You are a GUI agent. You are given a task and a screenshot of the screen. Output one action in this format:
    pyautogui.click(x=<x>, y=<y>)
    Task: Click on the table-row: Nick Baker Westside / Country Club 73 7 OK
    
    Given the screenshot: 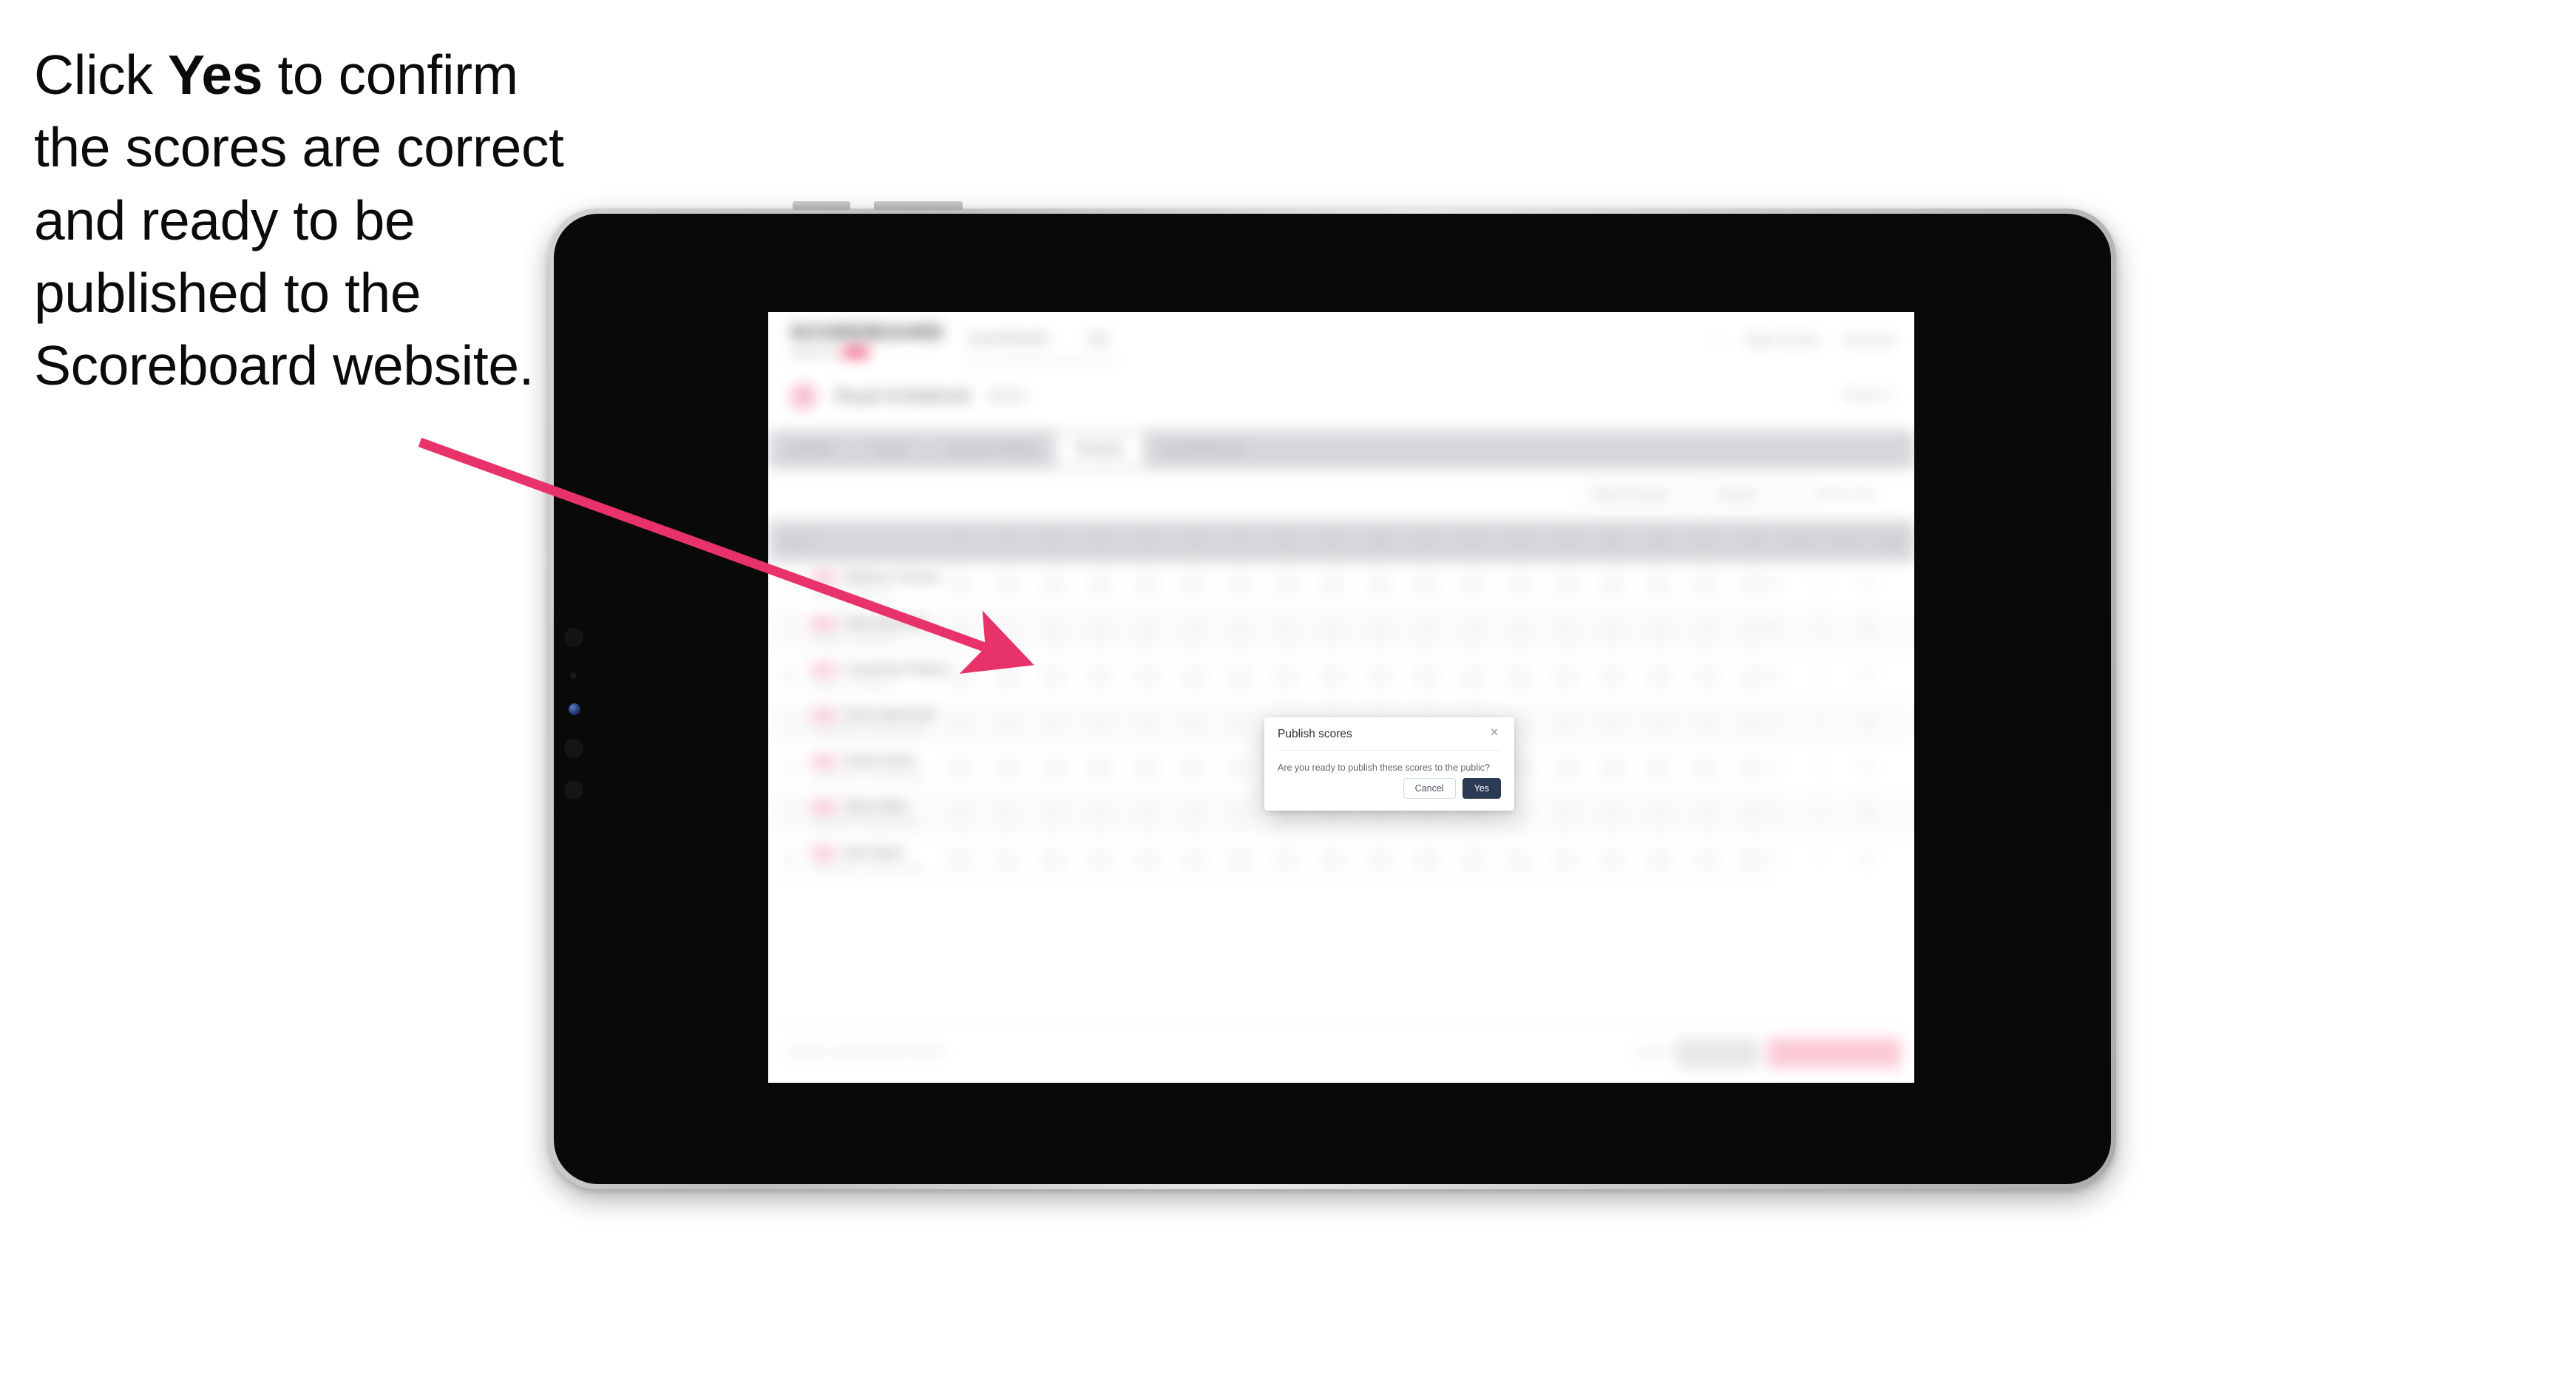 What is the action you would take?
    pyautogui.click(x=1341, y=860)
    